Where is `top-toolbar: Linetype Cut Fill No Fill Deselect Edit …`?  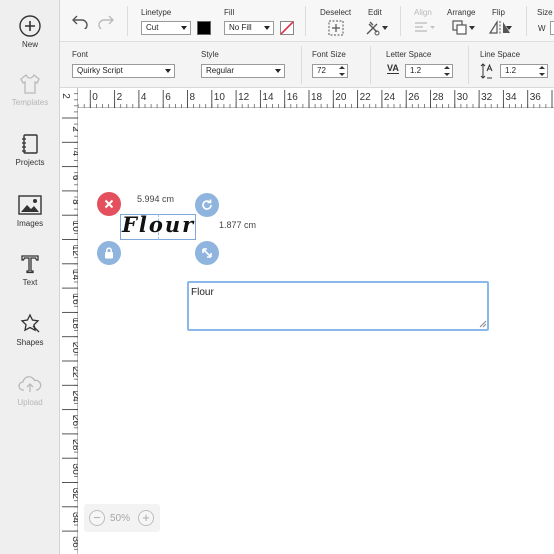
top-toolbar: Linetype Cut Fill No Fill Deselect Edit … is located at coordinates (307, 21).